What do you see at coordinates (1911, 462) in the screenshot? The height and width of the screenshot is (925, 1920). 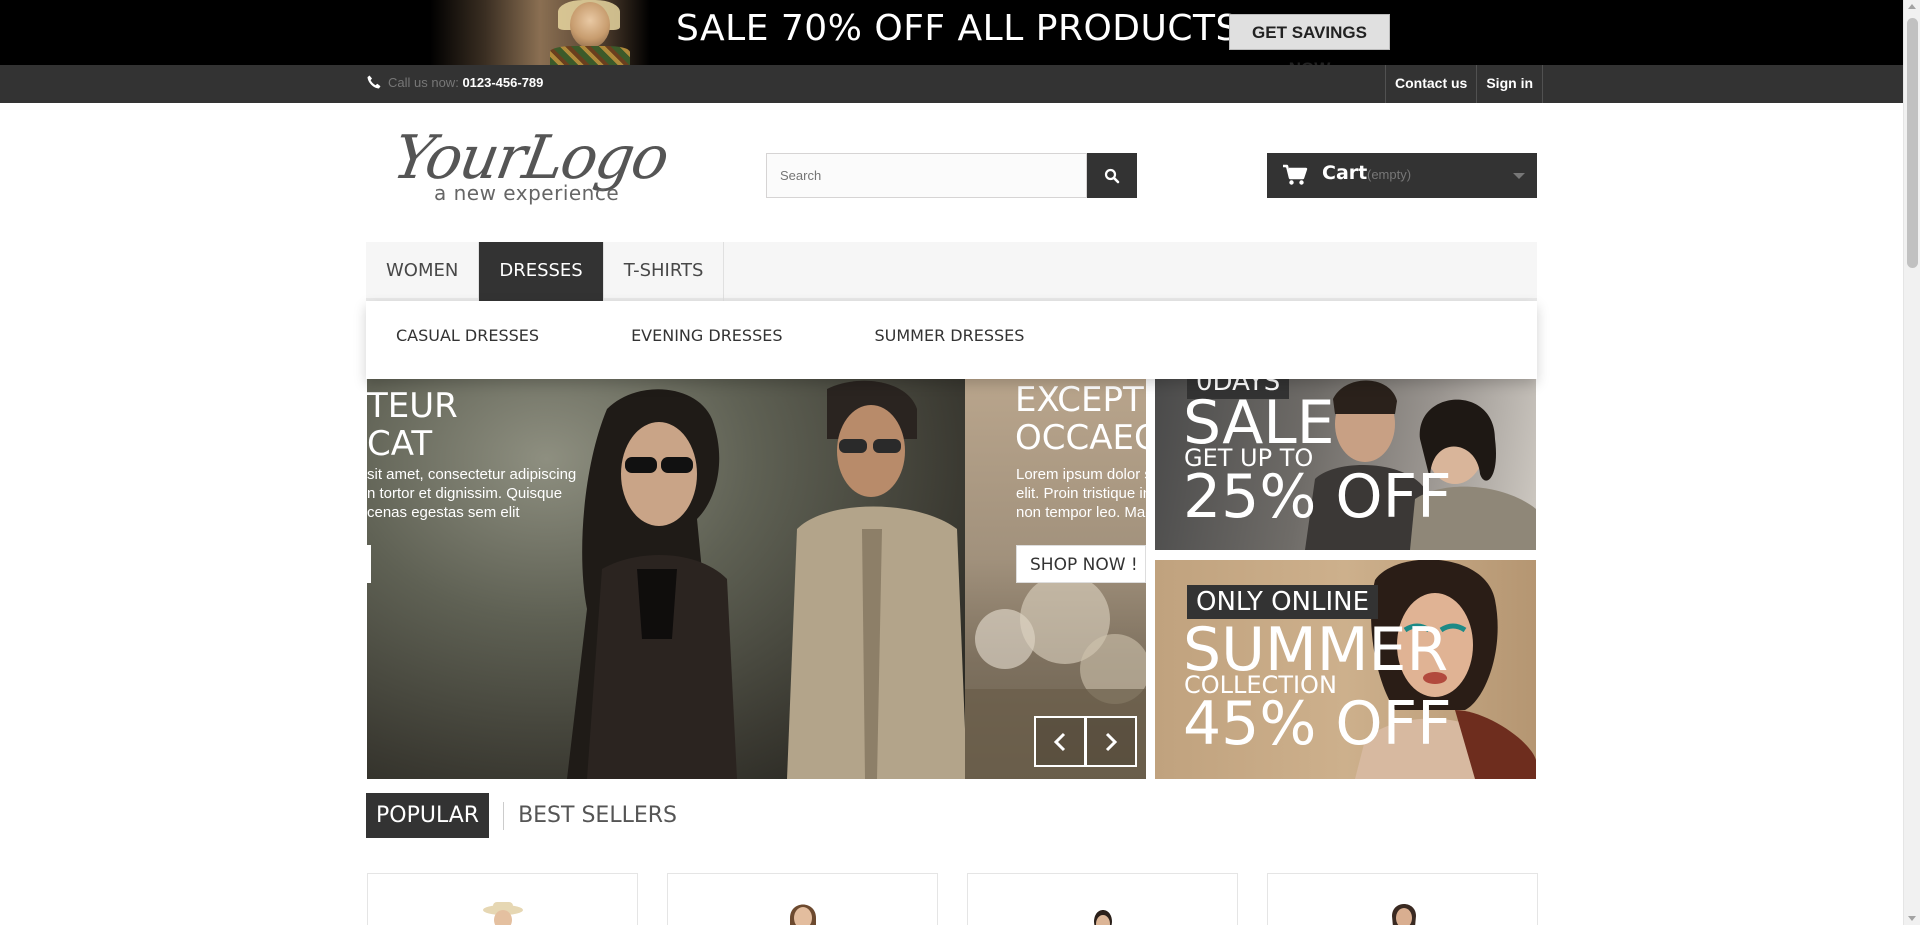 I see `page-scrollbar` at bounding box center [1911, 462].